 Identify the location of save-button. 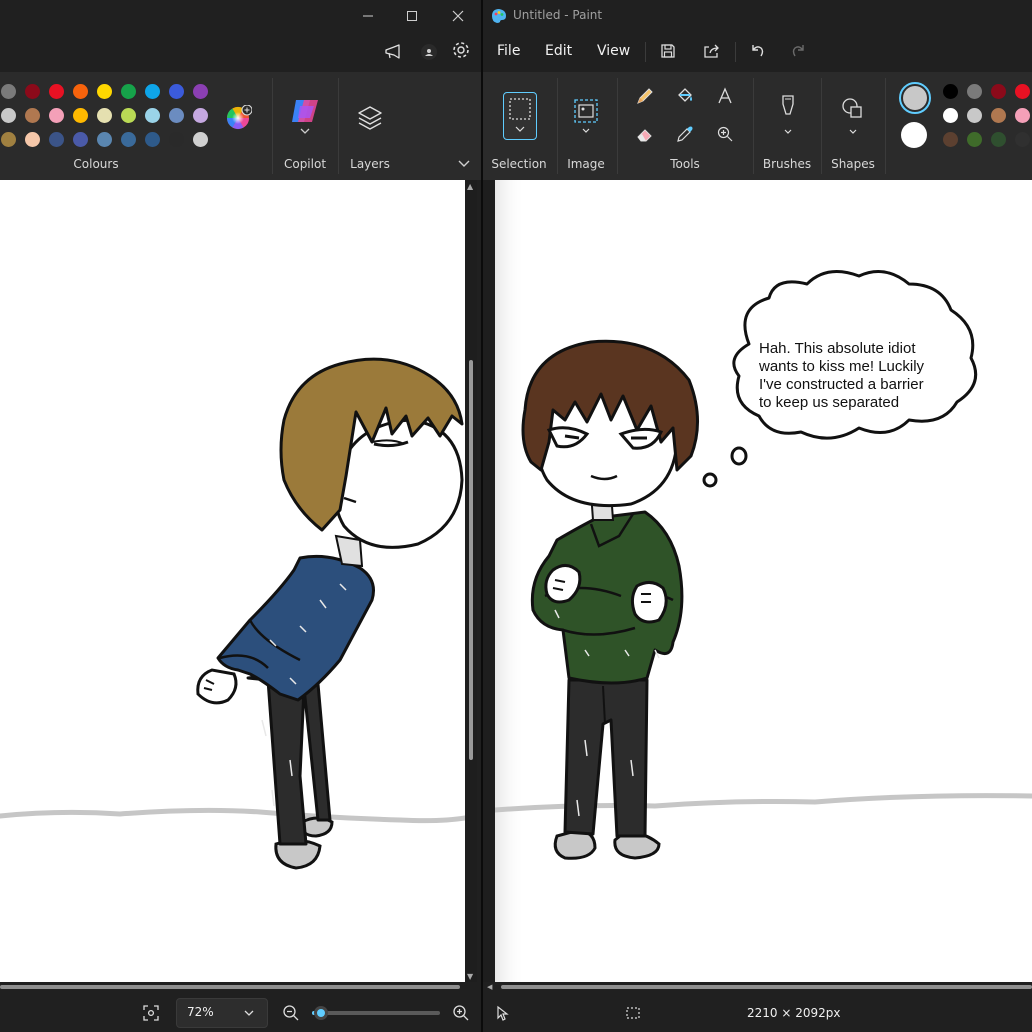
(668, 51).